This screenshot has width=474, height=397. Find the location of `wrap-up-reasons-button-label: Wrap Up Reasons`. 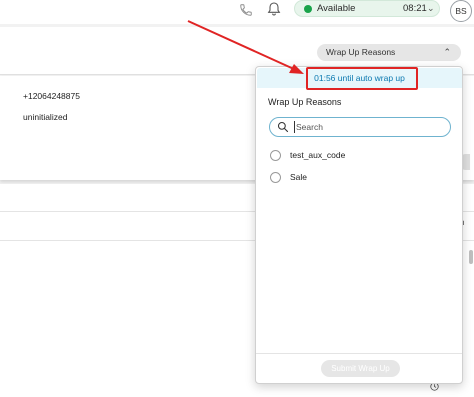

wrap-up-reasons-button-label: Wrap Up Reasons is located at coordinates (361, 52).